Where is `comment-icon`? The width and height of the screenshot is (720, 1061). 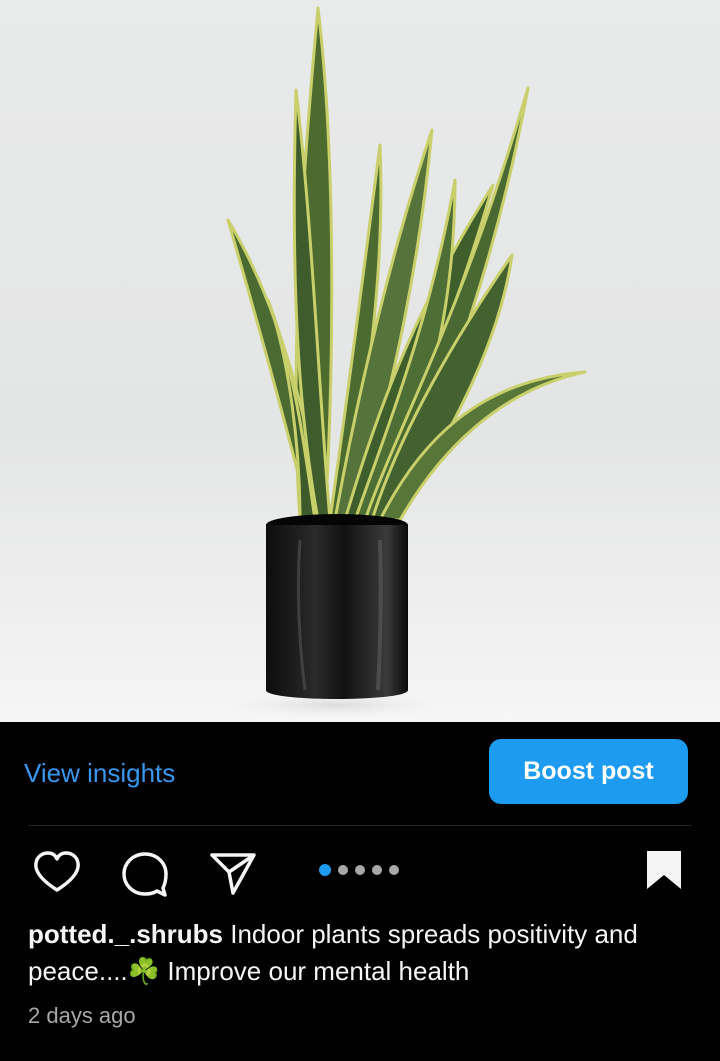 comment-icon is located at coordinates (145, 876).